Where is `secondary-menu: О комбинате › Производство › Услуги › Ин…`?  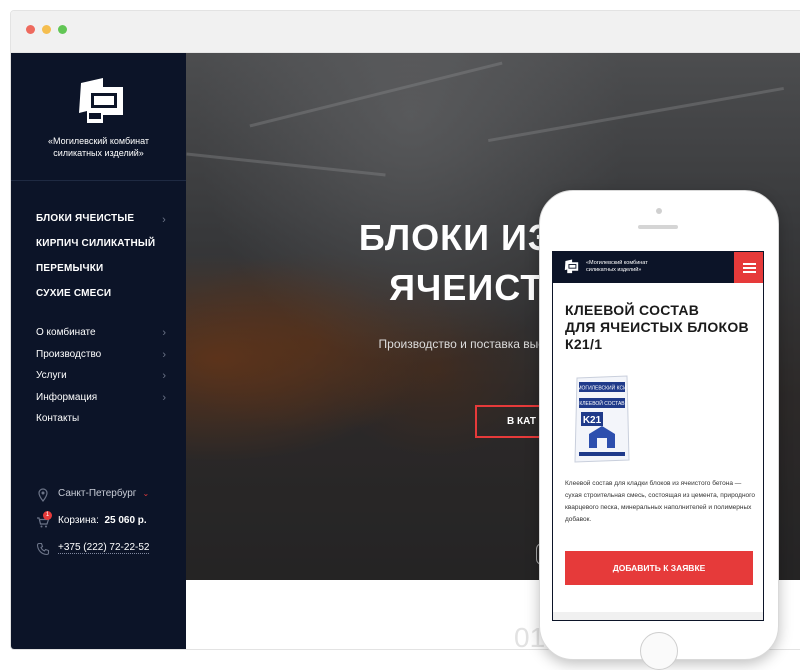
secondary-menu: О комбинате › Производство › Услуги › Ин… is located at coordinates (106, 381).